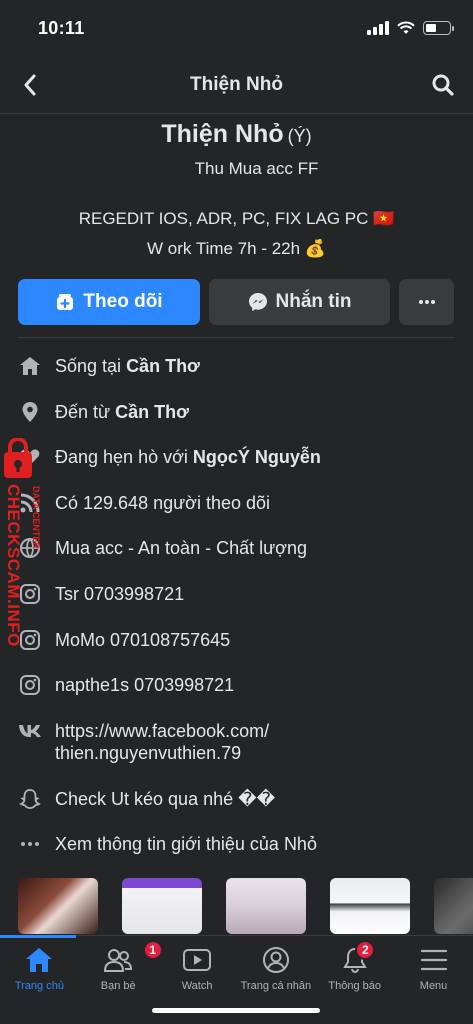 Image resolution: width=473 pixels, height=1024 pixels. I want to click on status-icons, so click(410, 28).